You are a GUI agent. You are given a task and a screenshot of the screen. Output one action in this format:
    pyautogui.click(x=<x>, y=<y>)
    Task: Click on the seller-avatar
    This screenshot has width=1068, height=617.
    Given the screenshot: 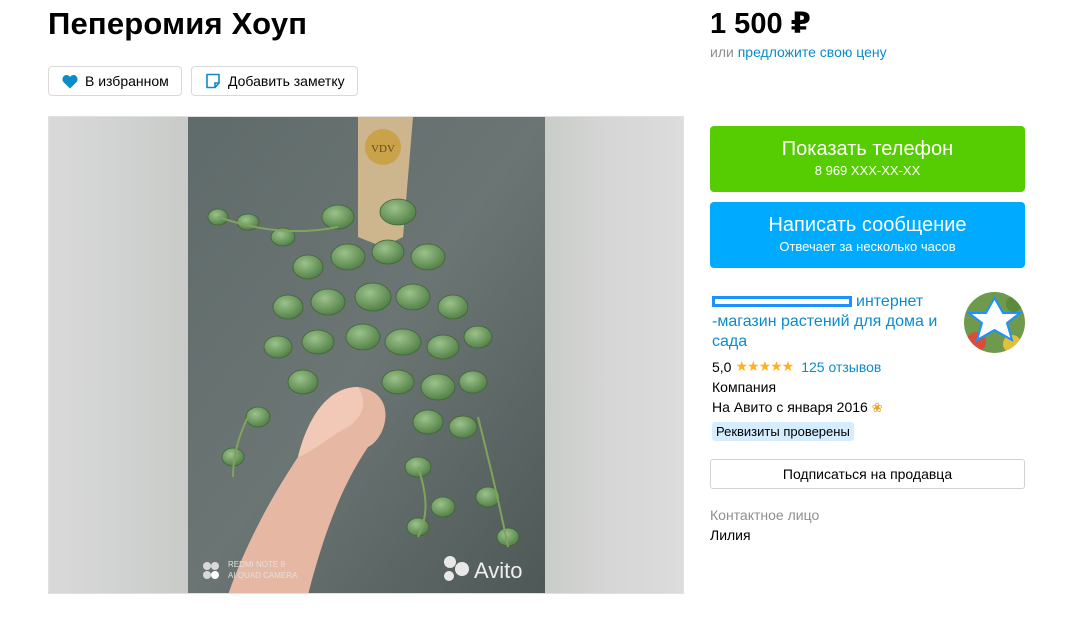 What is the action you would take?
    pyautogui.click(x=994, y=322)
    